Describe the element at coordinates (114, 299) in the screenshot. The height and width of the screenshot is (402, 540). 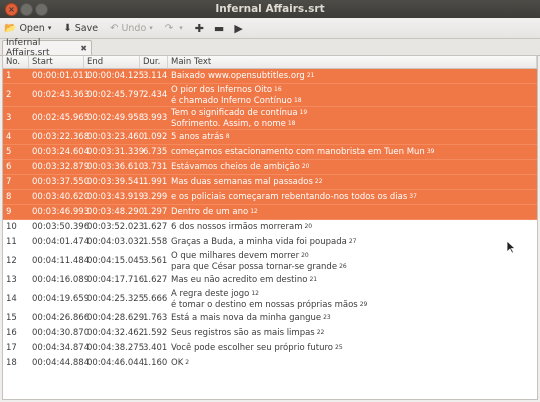
I see `cell-end: 00:04:25.325` at that location.